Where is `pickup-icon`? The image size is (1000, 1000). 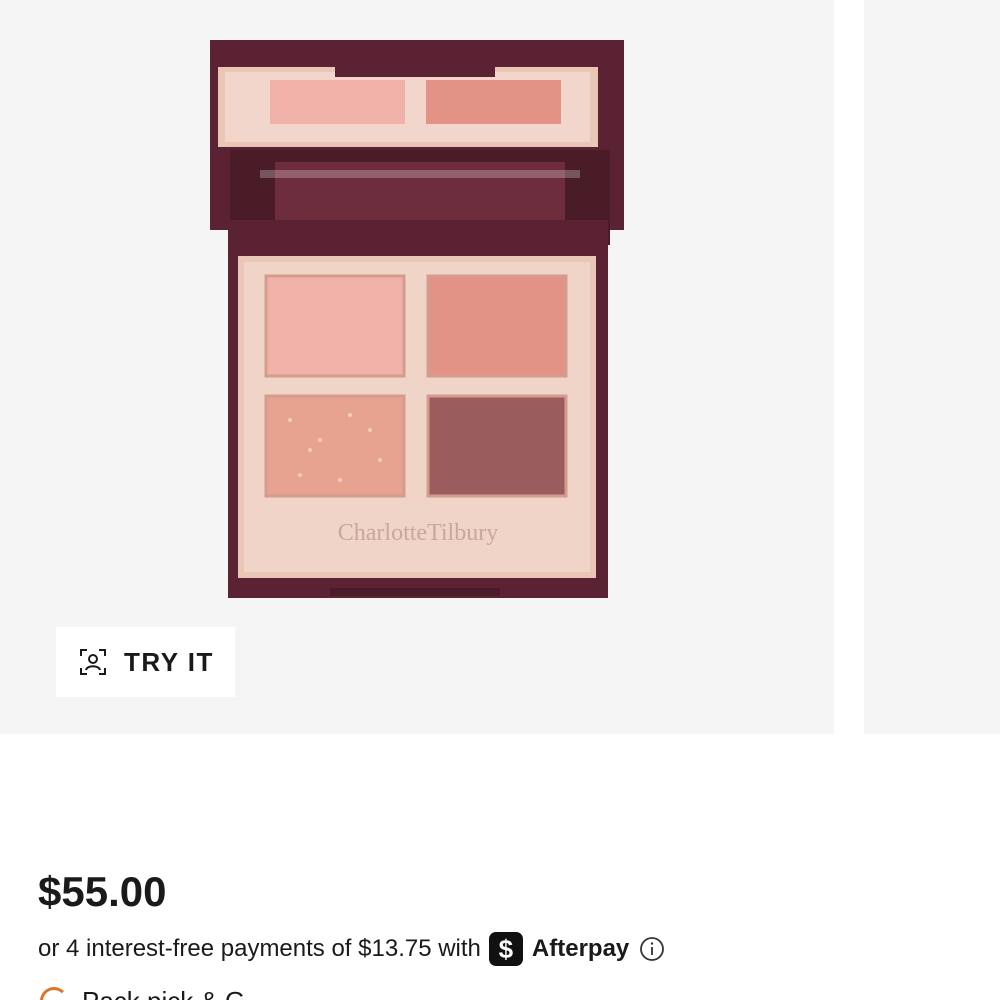 pickup-icon is located at coordinates (54, 993).